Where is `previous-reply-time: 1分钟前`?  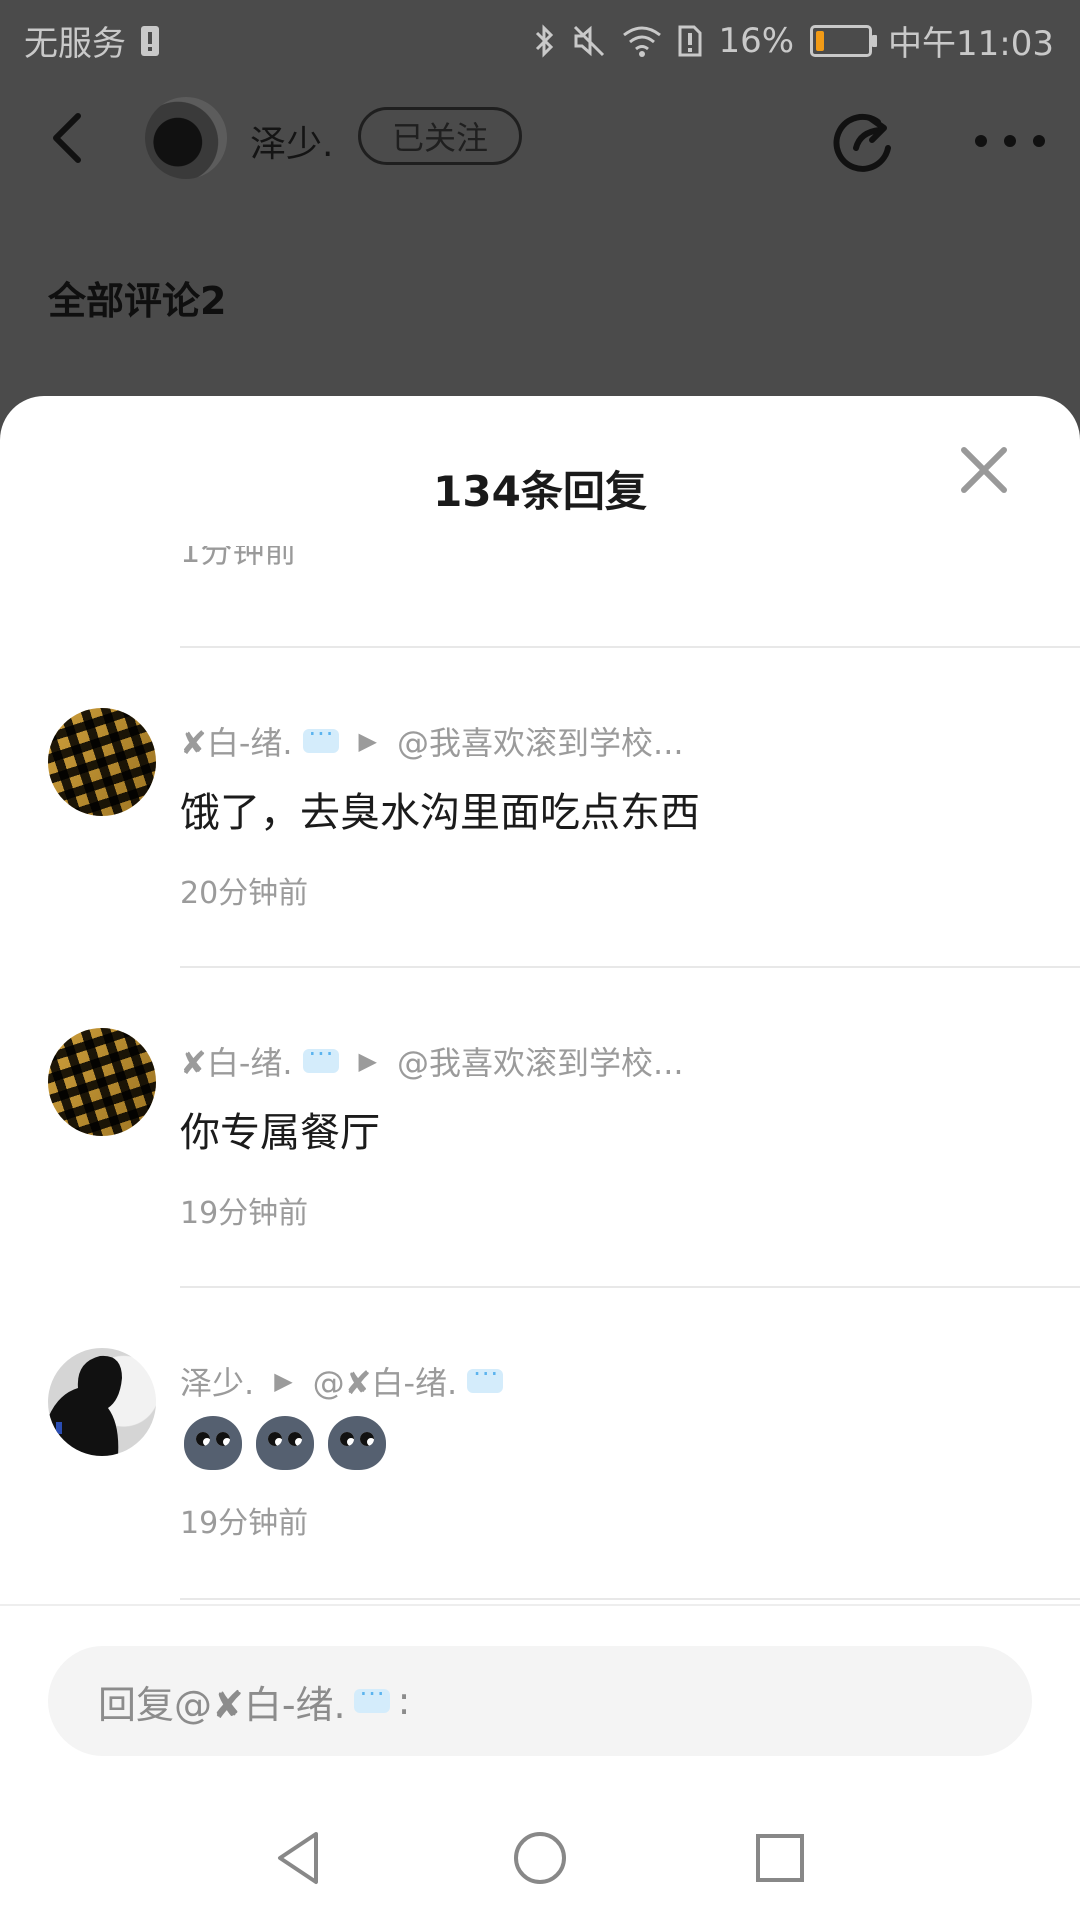 previous-reply-time: 1分钟前 is located at coordinates (238, 557).